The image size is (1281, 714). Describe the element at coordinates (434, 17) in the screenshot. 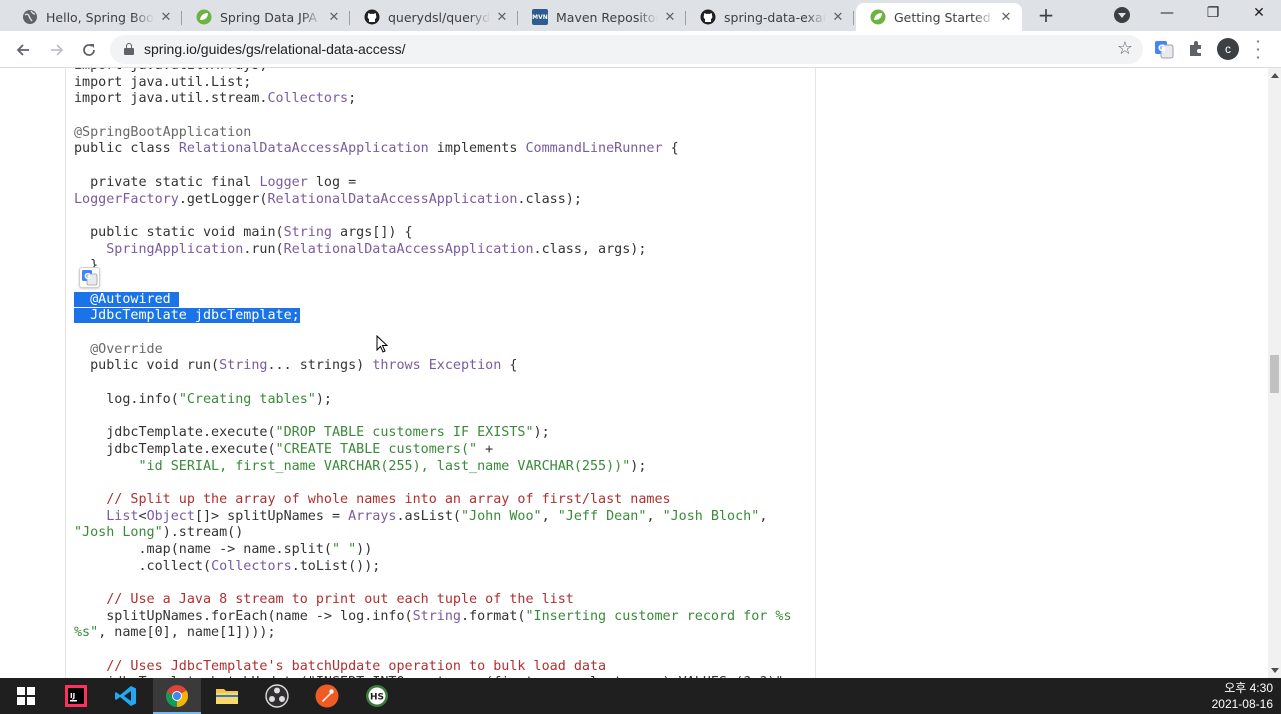

I see `tab-querydsl: querydsl/querydsl-j ✕` at that location.